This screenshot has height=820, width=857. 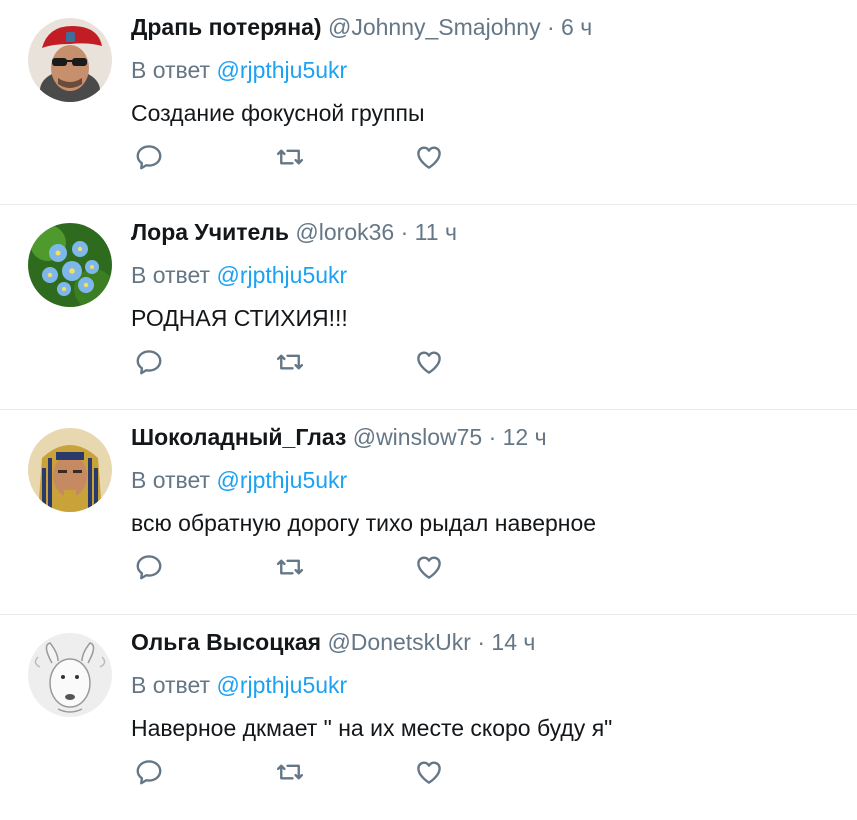 I want to click on tweet-header: Драпь потеряна) @Johnny_Smajohny · 6 ч, so click(x=489, y=27).